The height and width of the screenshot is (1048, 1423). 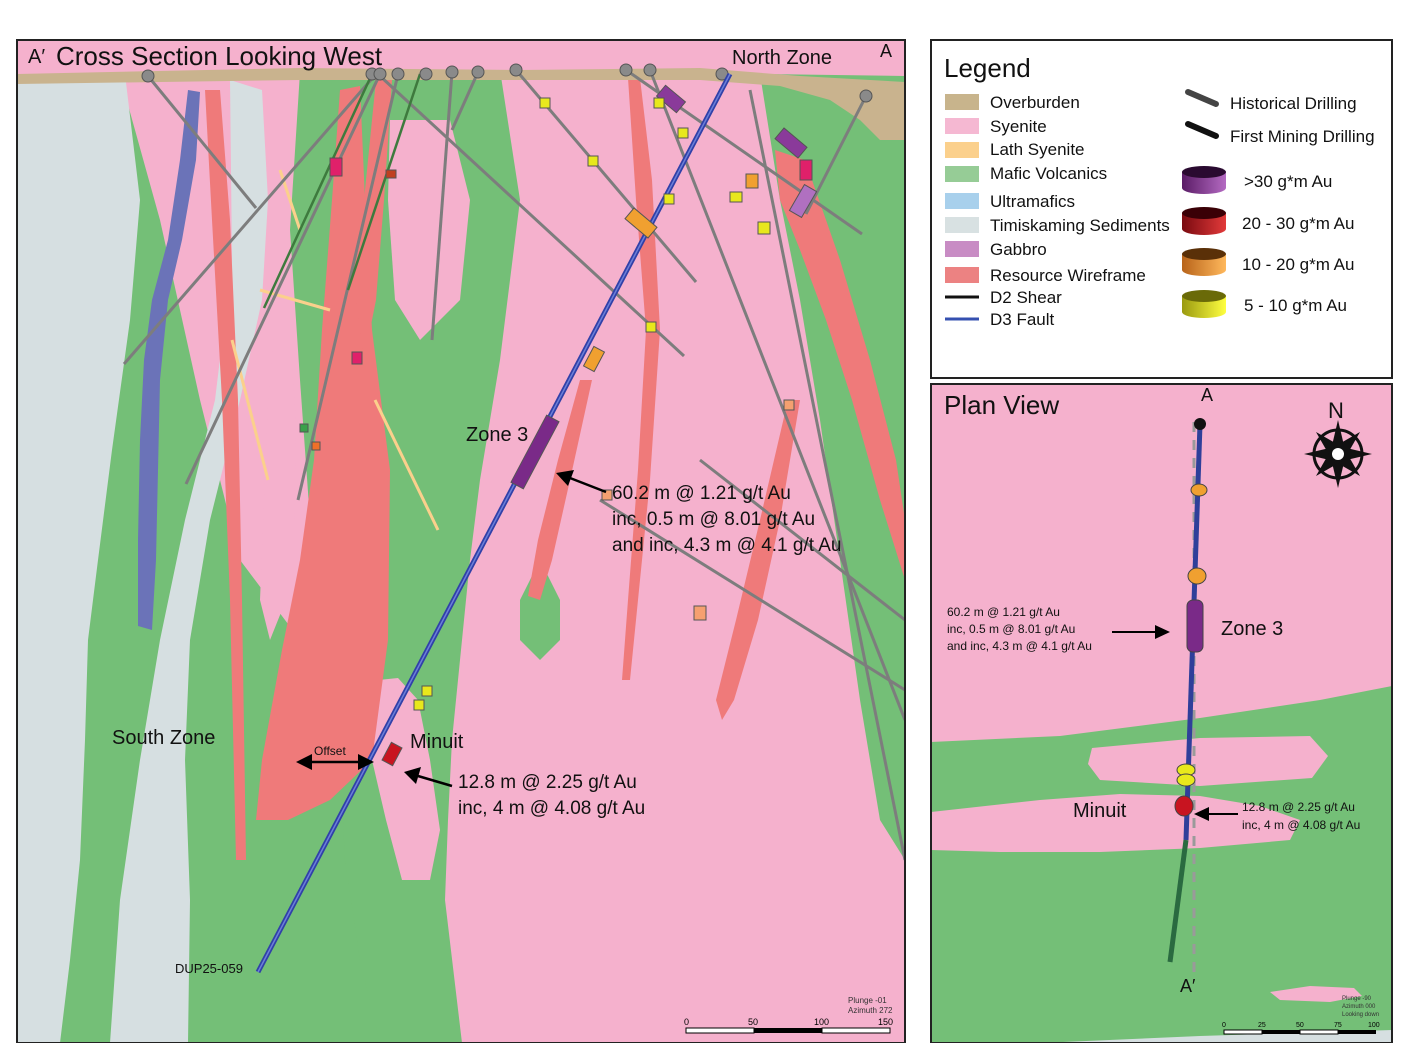 I want to click on scale-tick-0: 0, so click(x=686, y=1022).